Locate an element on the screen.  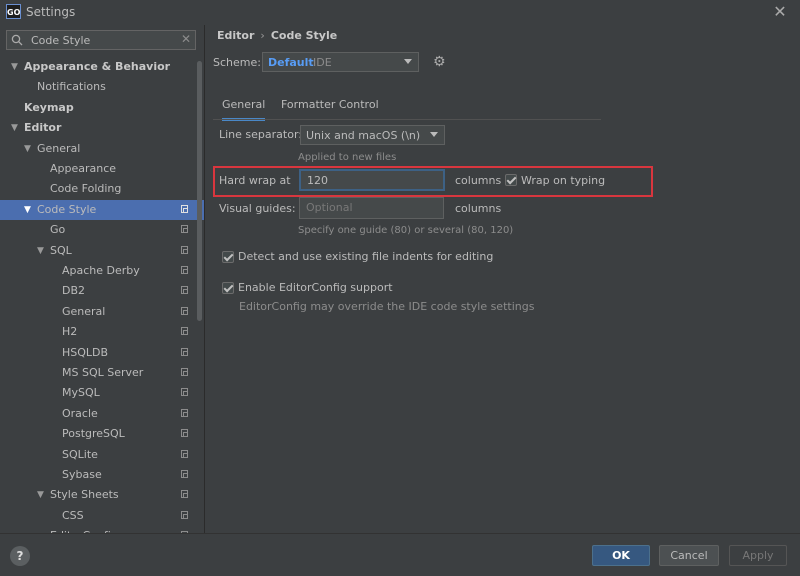
tree-item-label: SQLite is located at coordinates (80, 454).